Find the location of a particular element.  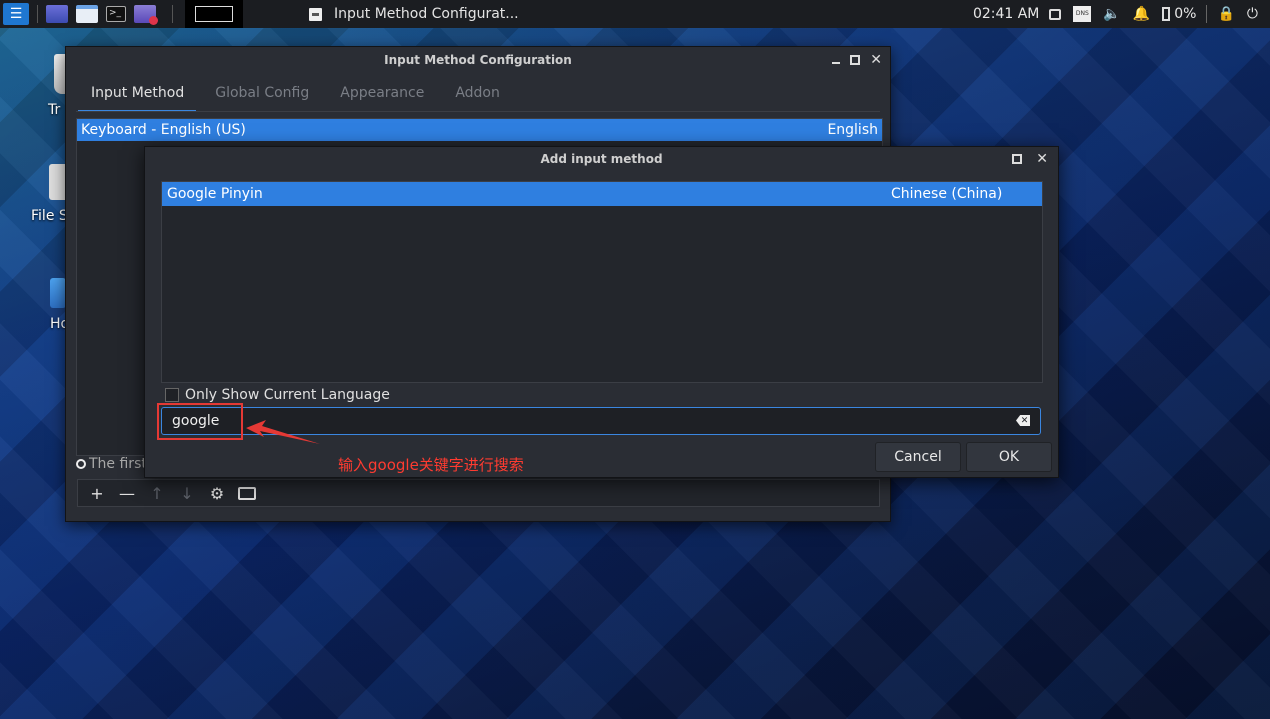

dialog-titlebar: Add input method ✕ is located at coordinates (601, 159).